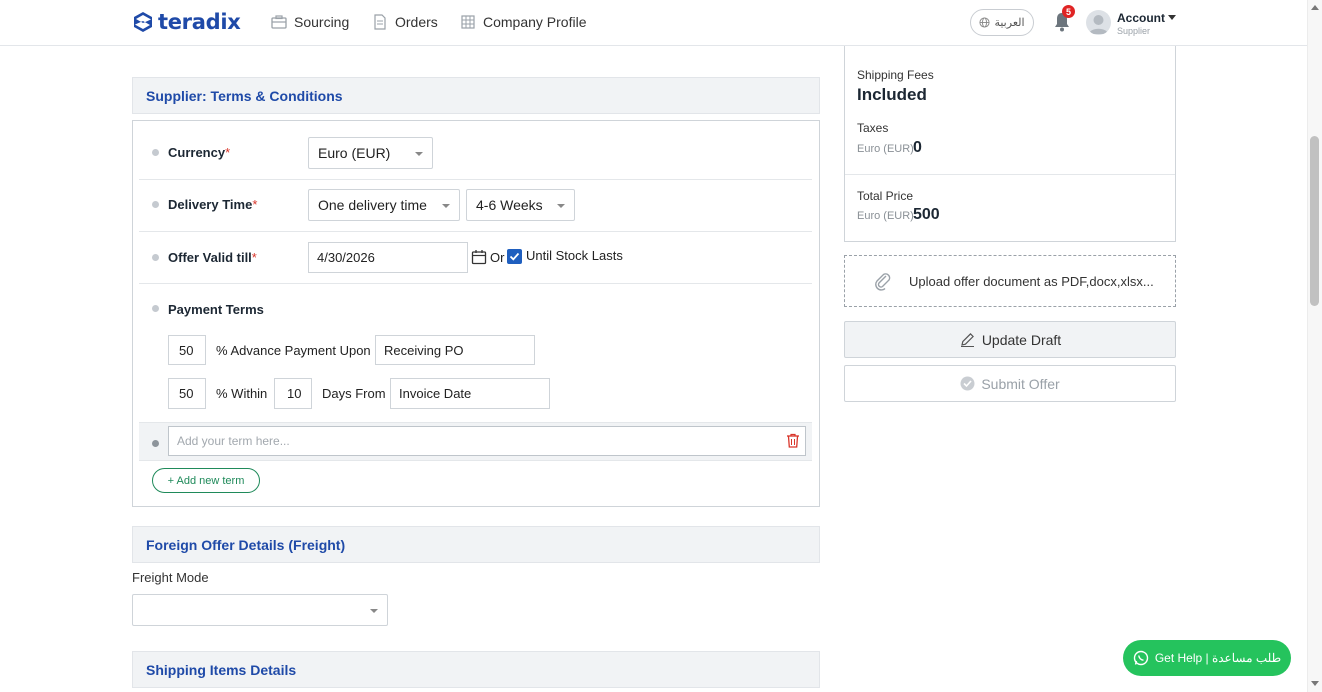 The height and width of the screenshot is (692, 1322). What do you see at coordinates (535, 22) in the screenshot?
I see `nav-company-profile-label: Company Profile` at bounding box center [535, 22].